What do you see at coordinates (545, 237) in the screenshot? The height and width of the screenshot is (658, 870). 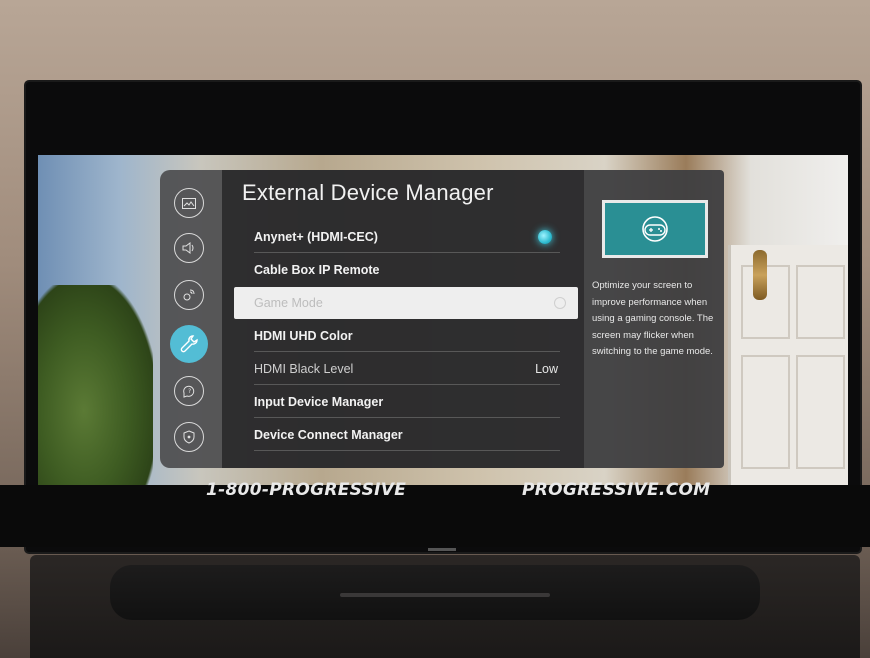 I see `toggle-on-indicator` at bounding box center [545, 237].